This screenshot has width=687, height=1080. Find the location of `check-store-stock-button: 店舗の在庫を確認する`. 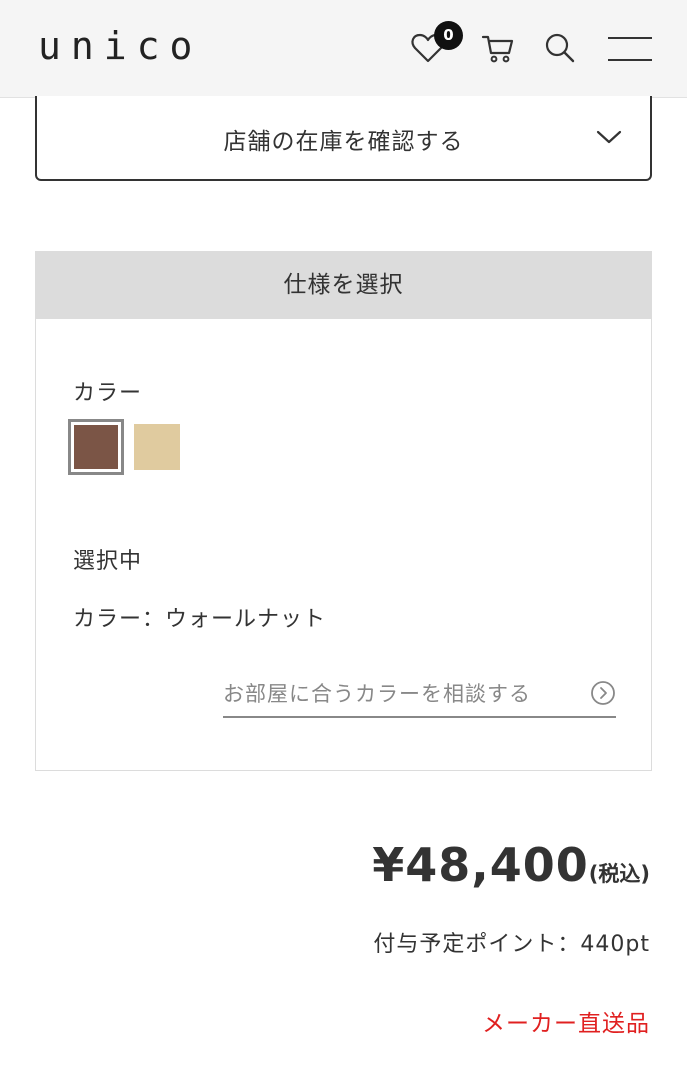

check-store-stock-button: 店舗の在庫を確認する is located at coordinates (343, 138).